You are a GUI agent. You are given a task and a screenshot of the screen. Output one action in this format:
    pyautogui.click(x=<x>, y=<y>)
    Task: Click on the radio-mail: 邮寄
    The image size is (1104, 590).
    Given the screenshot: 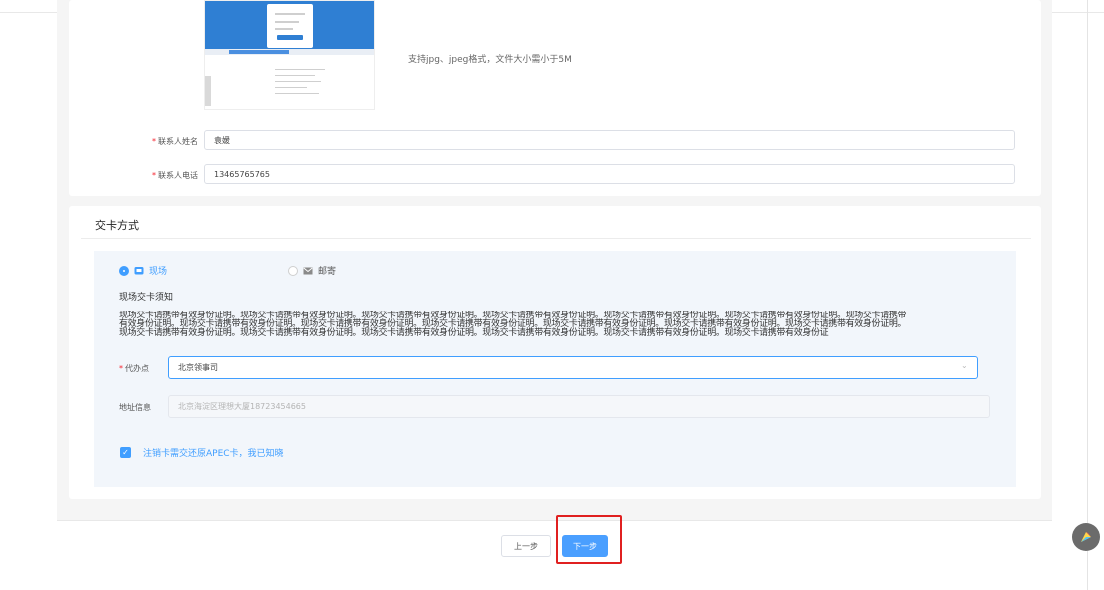 What is the action you would take?
    pyautogui.click(x=312, y=270)
    